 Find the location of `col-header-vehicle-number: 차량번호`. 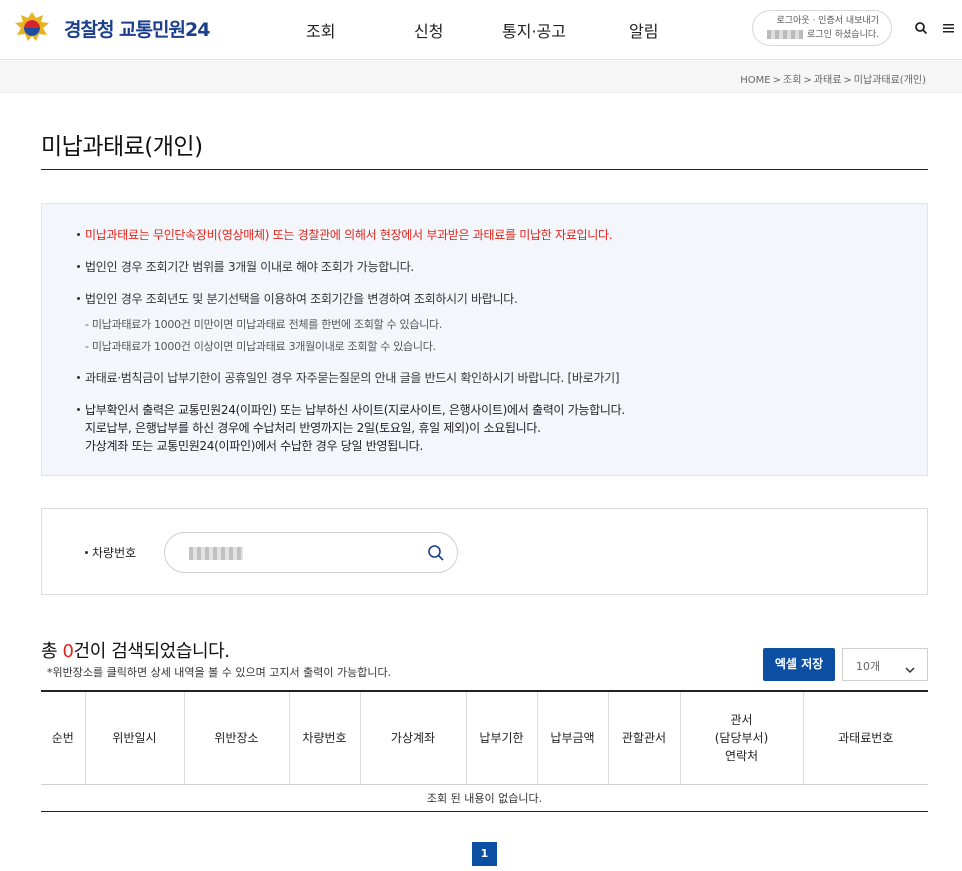

col-header-vehicle-number: 차량번호 is located at coordinates (324, 737).